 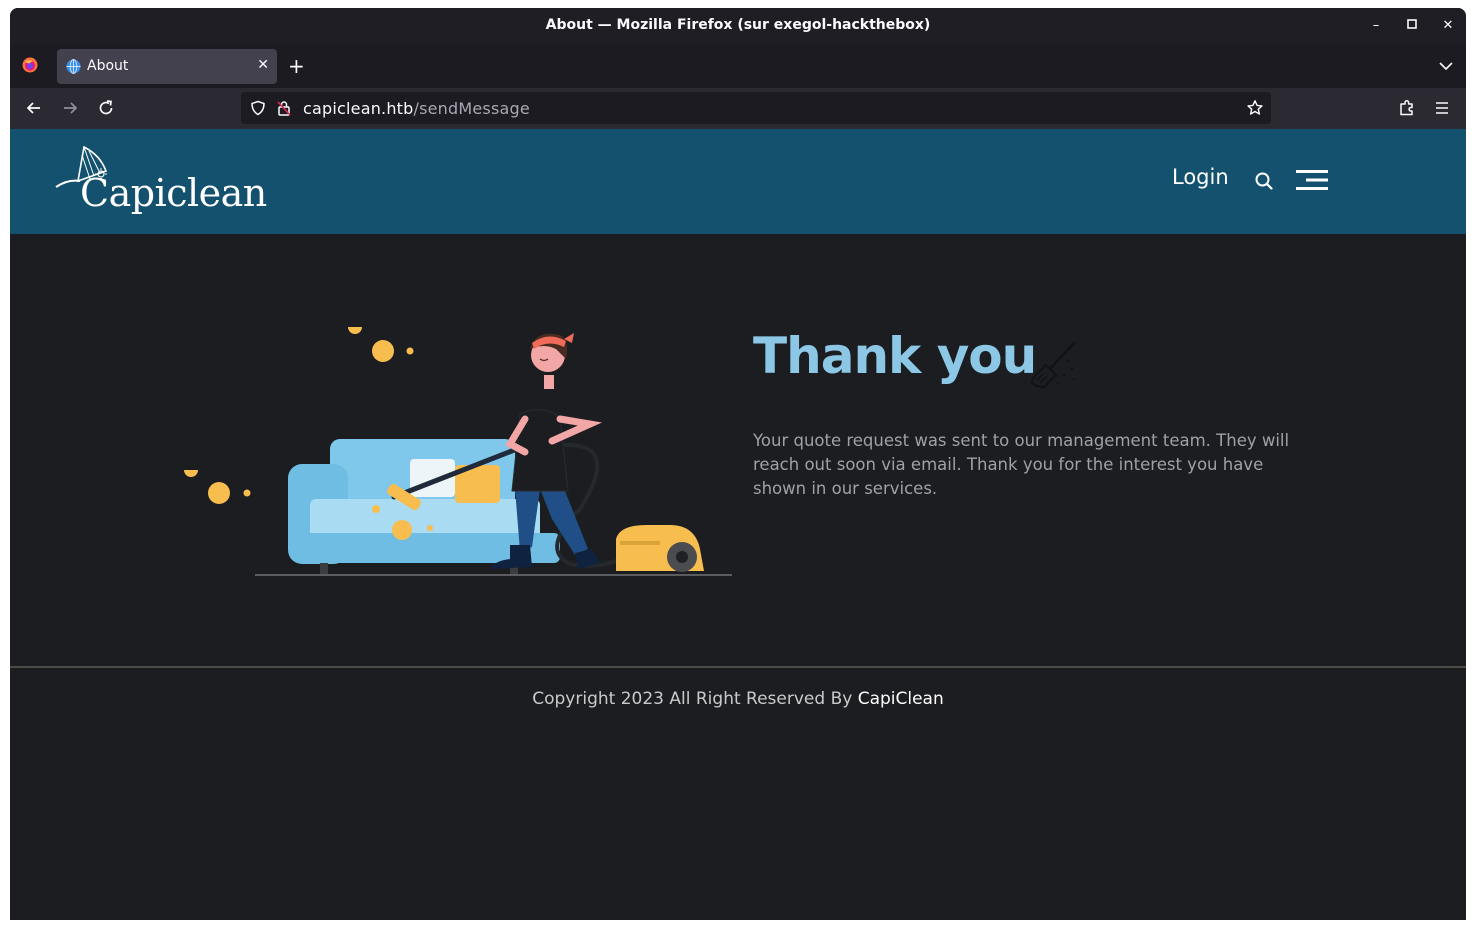 What do you see at coordinates (1255, 108) in the screenshot?
I see `bookmark-star-icon` at bounding box center [1255, 108].